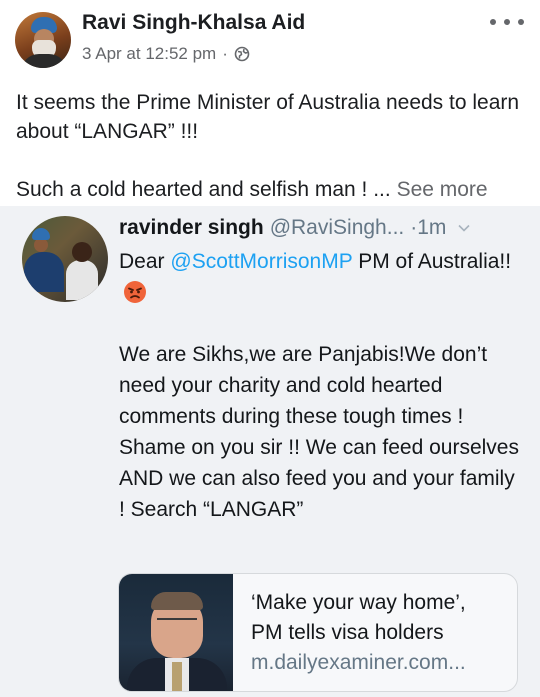  What do you see at coordinates (193, 23) in the screenshot?
I see `author-name: Ravi Singh-Khalsa Aid` at bounding box center [193, 23].